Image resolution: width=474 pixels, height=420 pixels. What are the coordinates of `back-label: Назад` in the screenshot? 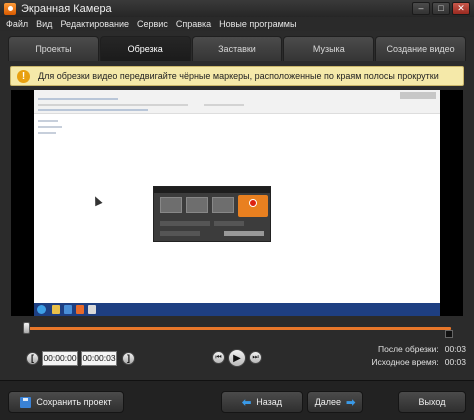 It's located at (269, 402).